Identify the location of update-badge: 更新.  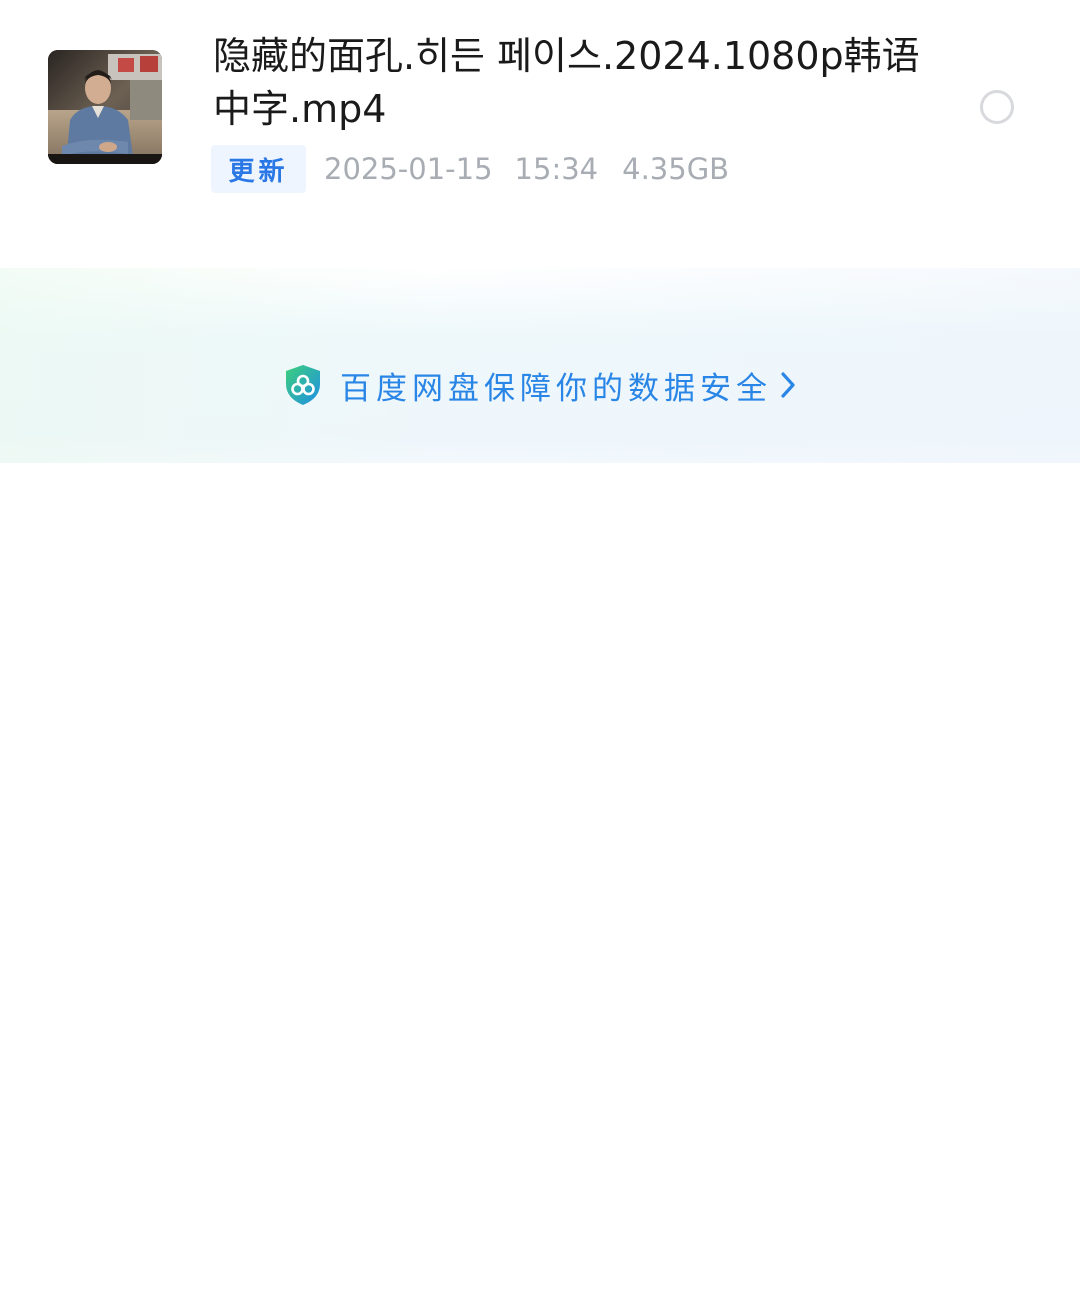
(258, 169).